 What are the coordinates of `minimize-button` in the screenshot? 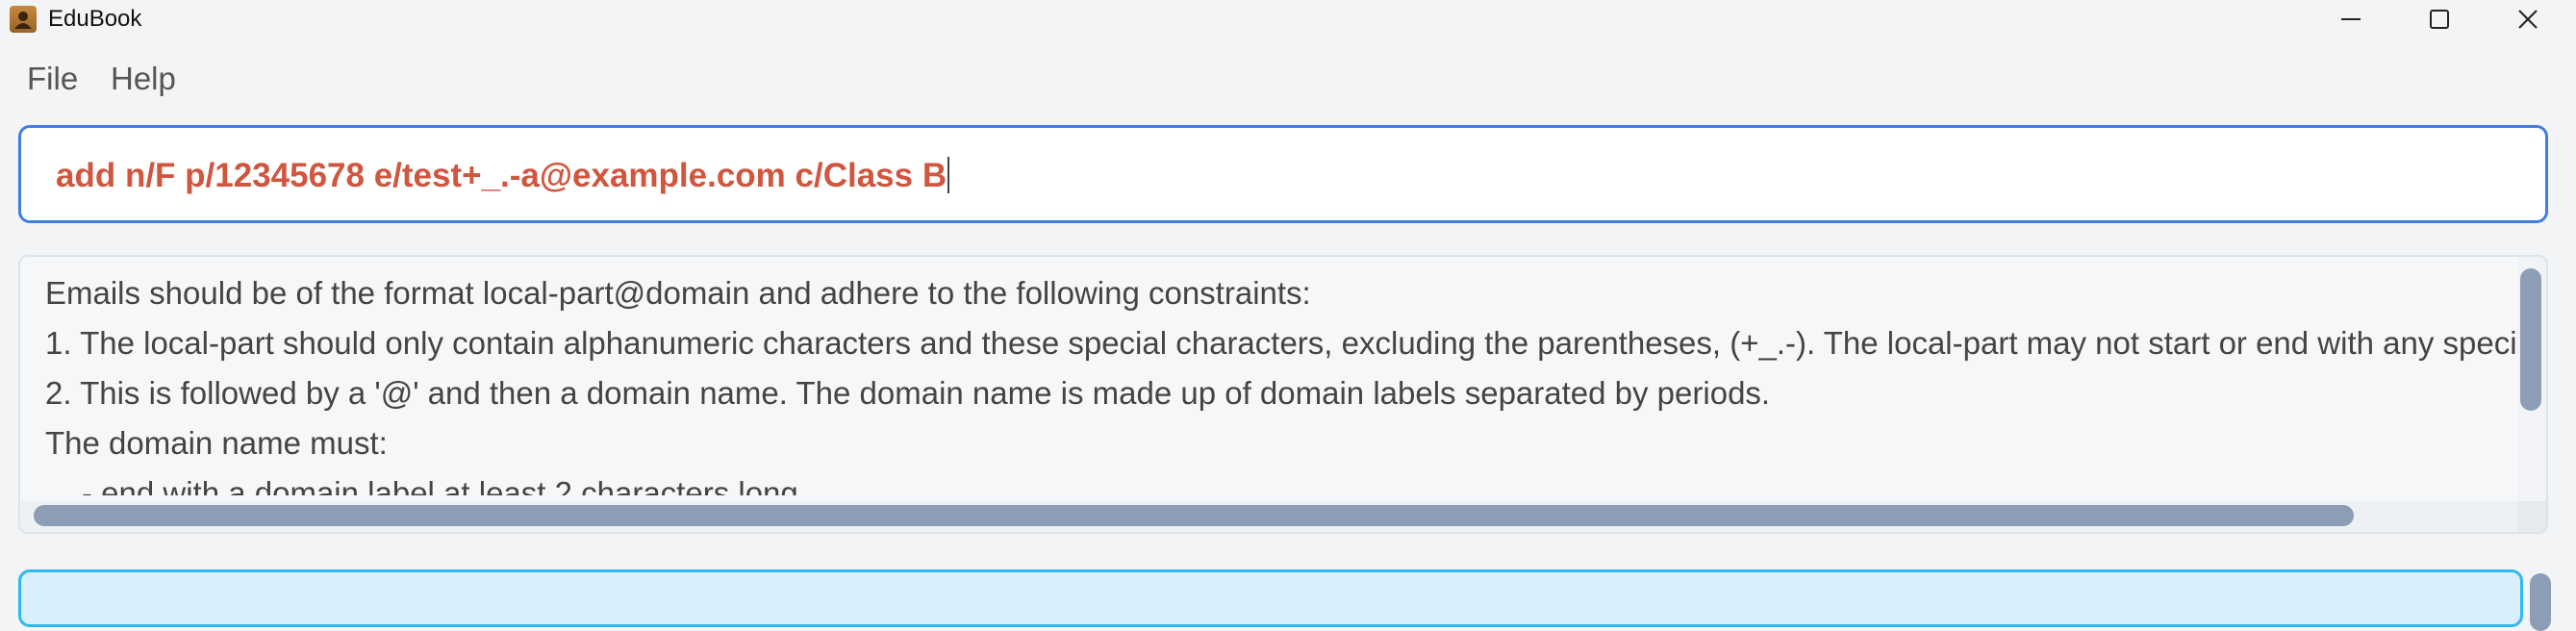 It's located at (2351, 20).